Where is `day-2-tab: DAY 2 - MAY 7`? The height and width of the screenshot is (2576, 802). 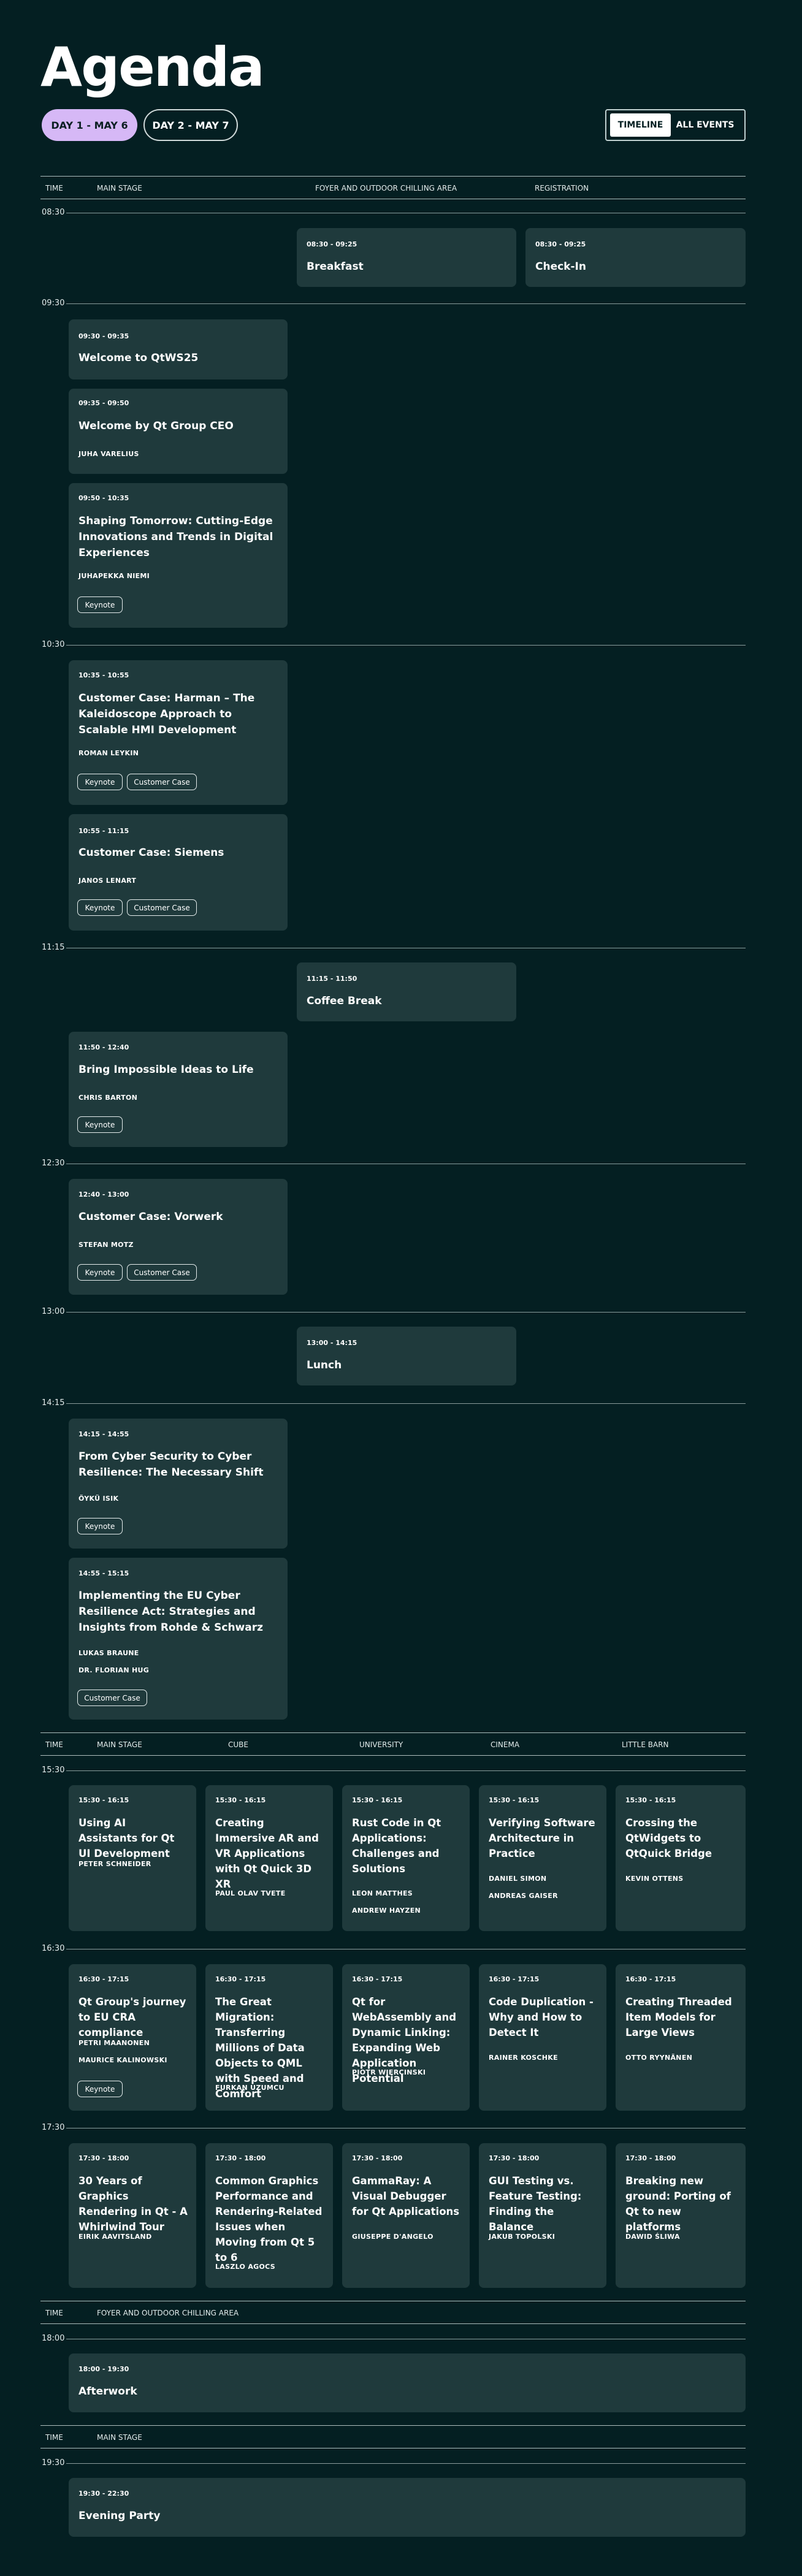 day-2-tab: DAY 2 - MAY 7 is located at coordinates (190, 125).